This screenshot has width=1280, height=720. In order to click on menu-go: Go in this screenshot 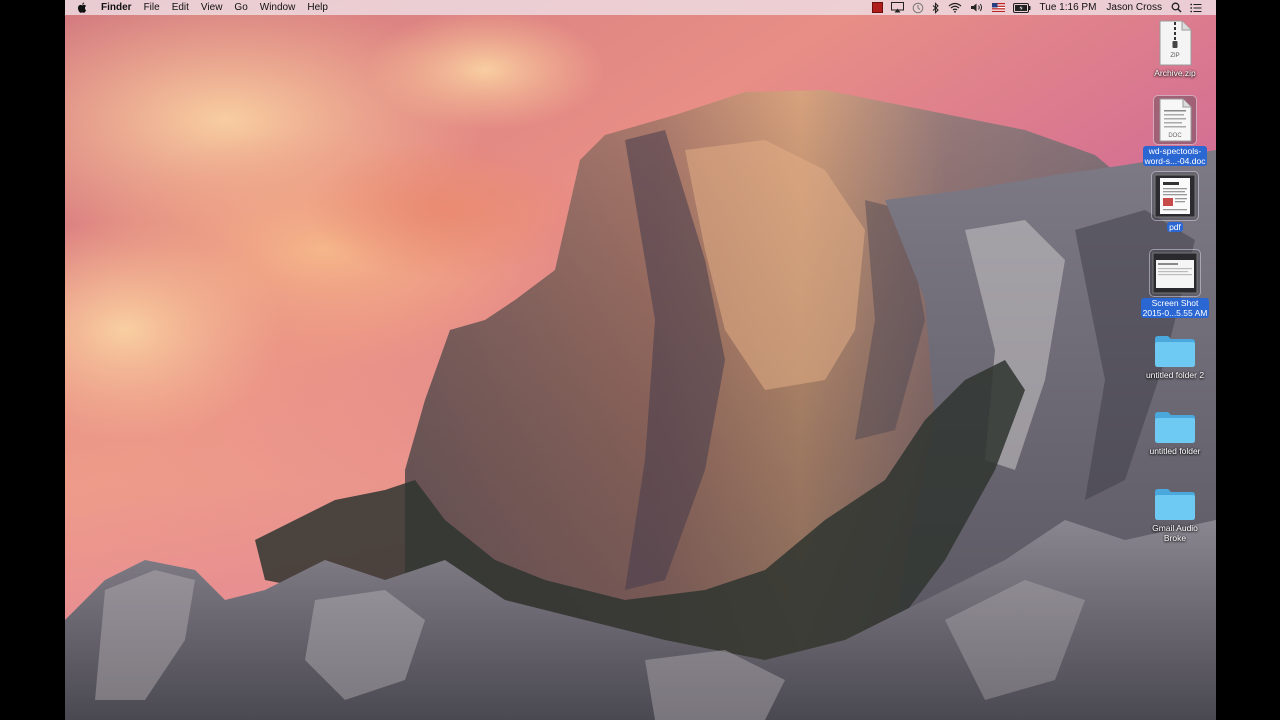, I will do `click(240, 7)`.